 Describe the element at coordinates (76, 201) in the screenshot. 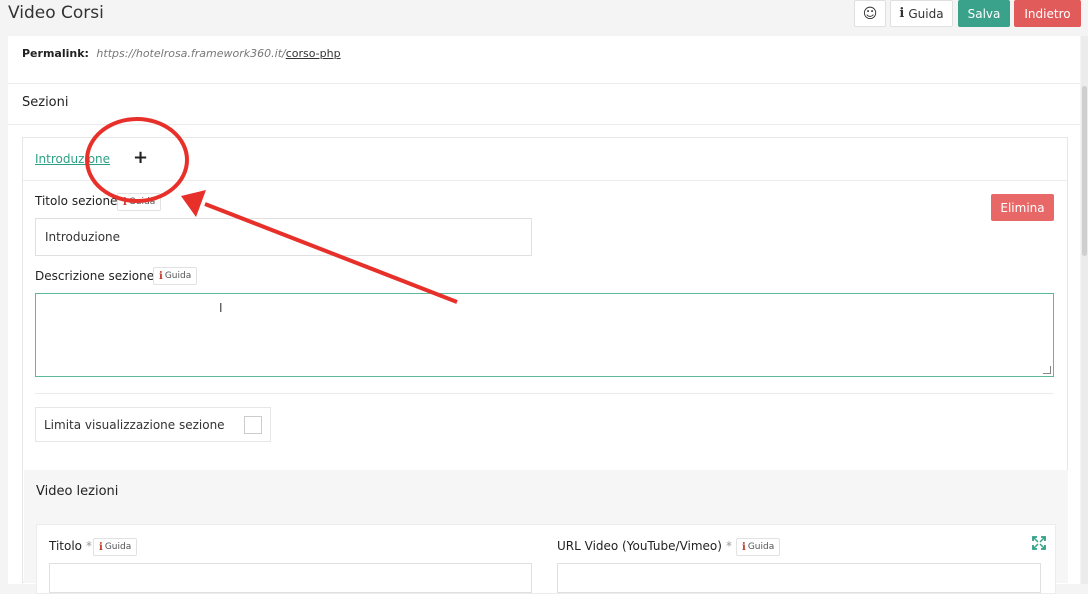

I see `titolo-sezione-label: Titolo sezione` at that location.